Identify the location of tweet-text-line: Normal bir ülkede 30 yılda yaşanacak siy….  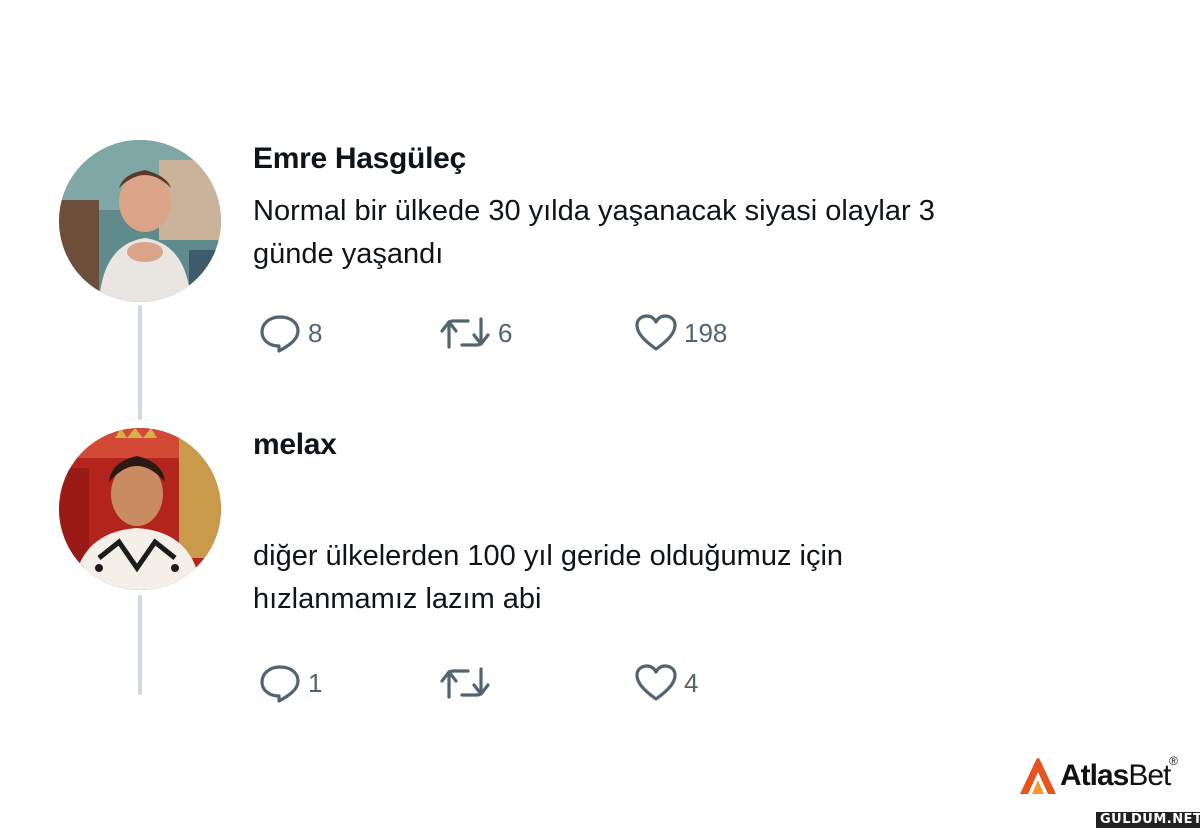
(594, 211).